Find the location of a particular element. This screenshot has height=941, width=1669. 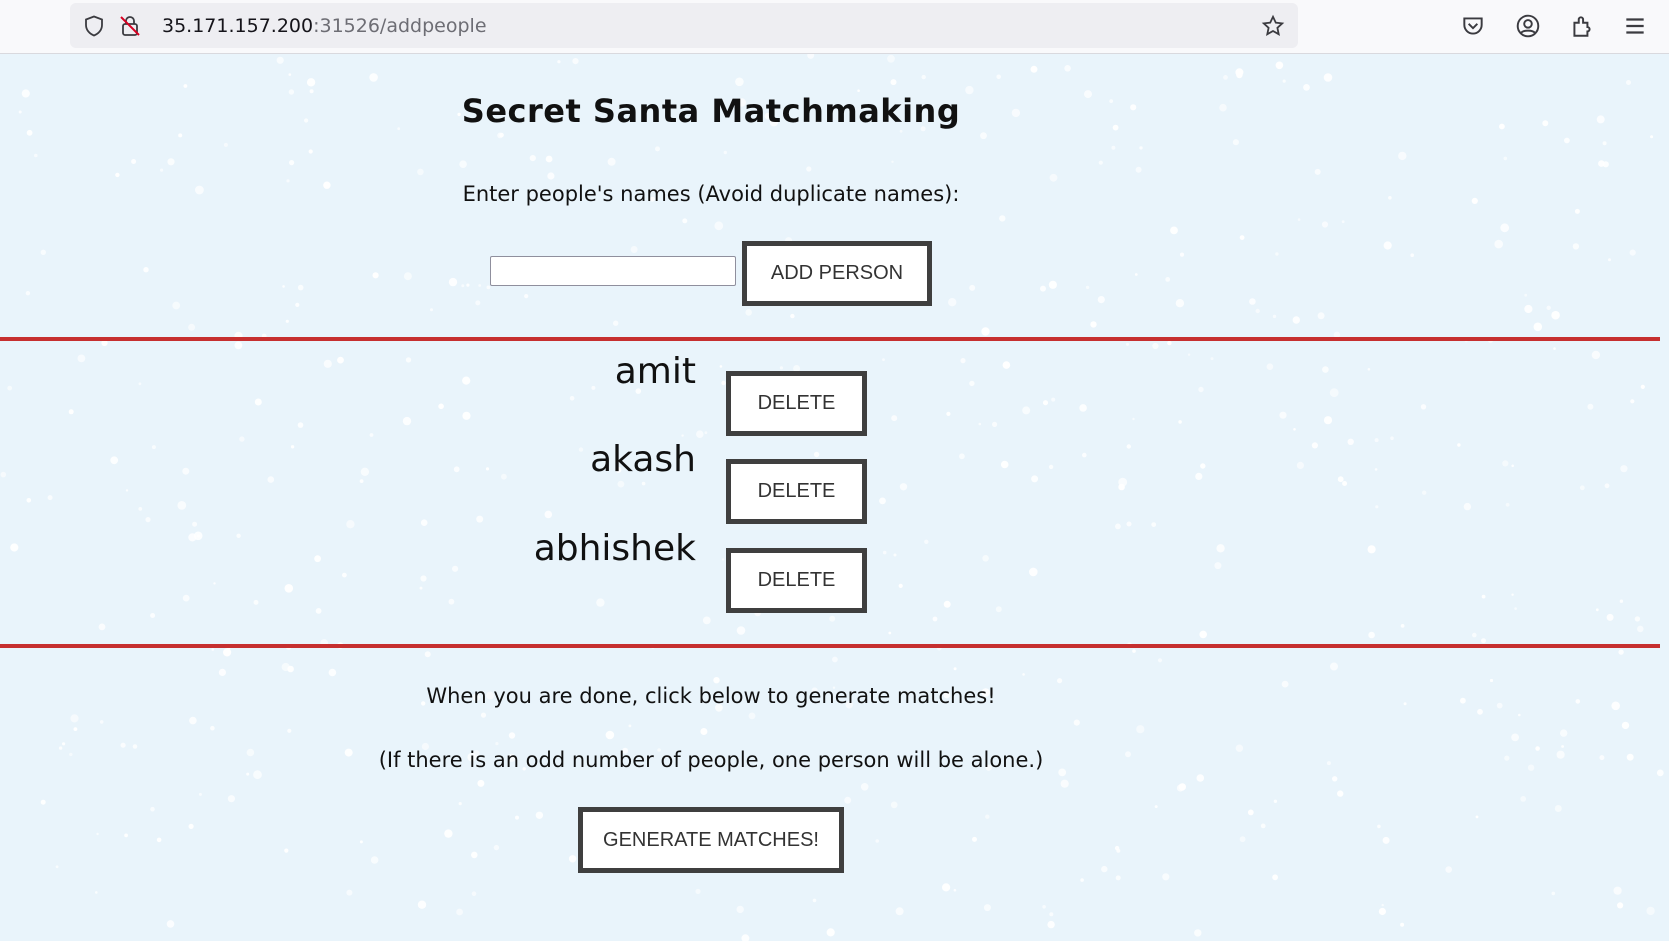

shield-icon is located at coordinates (94, 26).